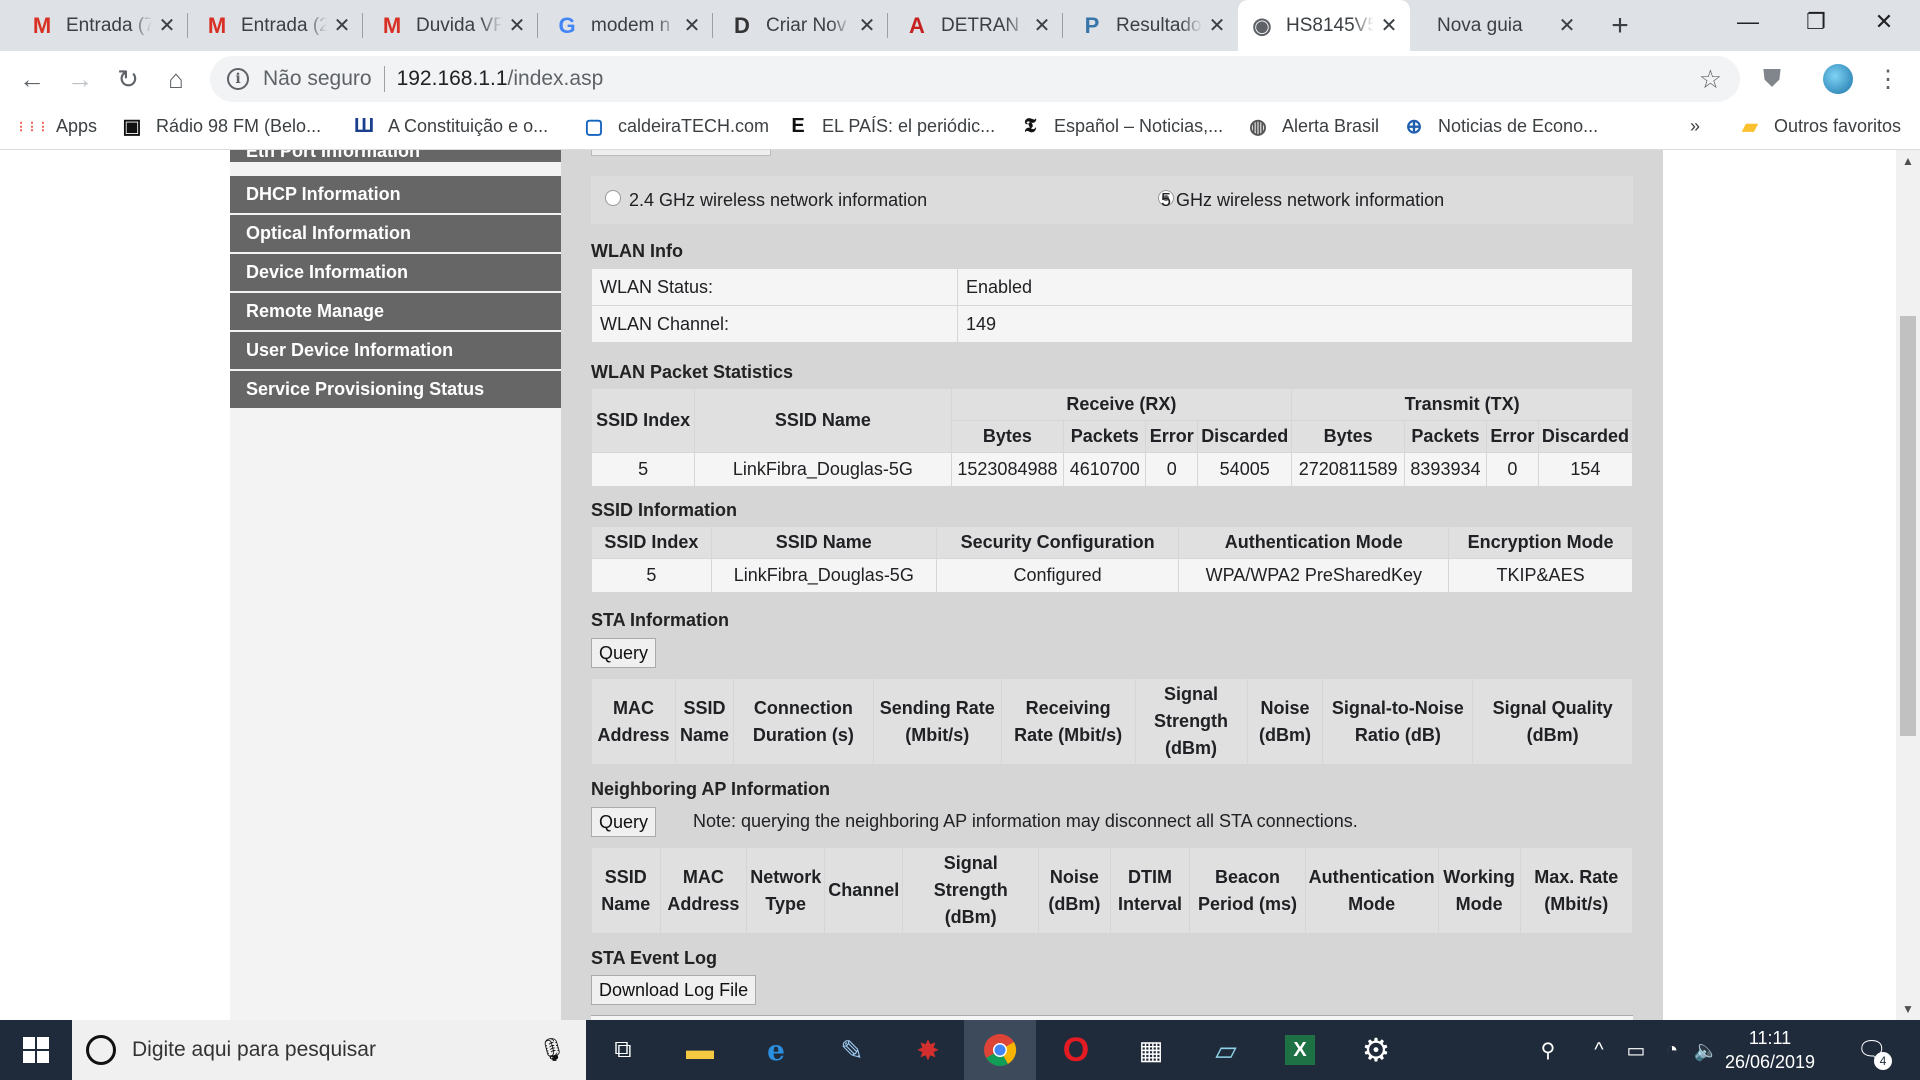 The height and width of the screenshot is (1080, 1920). Describe the element at coordinates (674, 990) in the screenshot. I see `download-log-button: Download Log File` at that location.